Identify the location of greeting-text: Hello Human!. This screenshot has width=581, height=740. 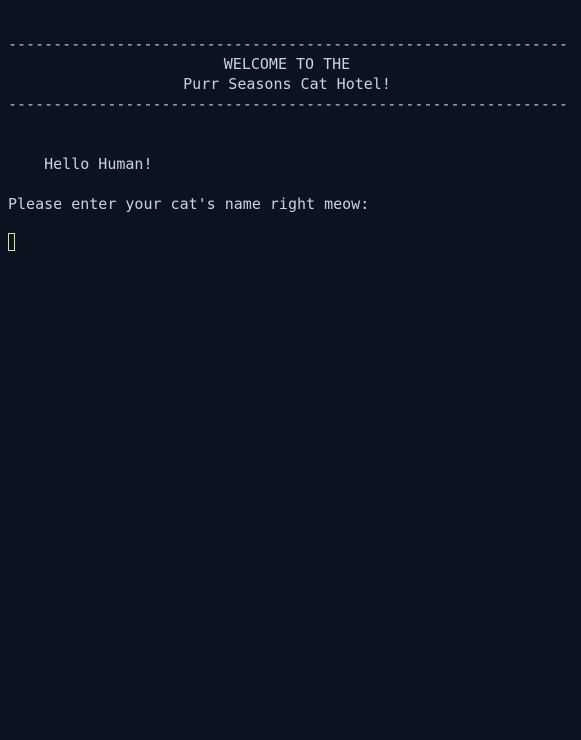
(80, 164).